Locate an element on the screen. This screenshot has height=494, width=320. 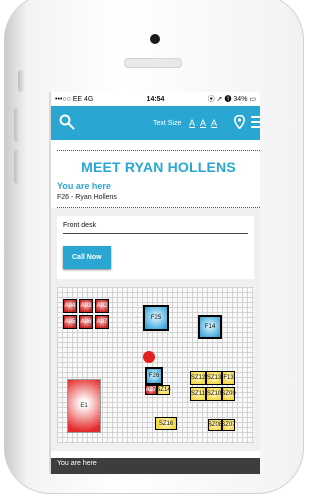
location-line: F26 - Ryan Hollens is located at coordinates (87, 197).